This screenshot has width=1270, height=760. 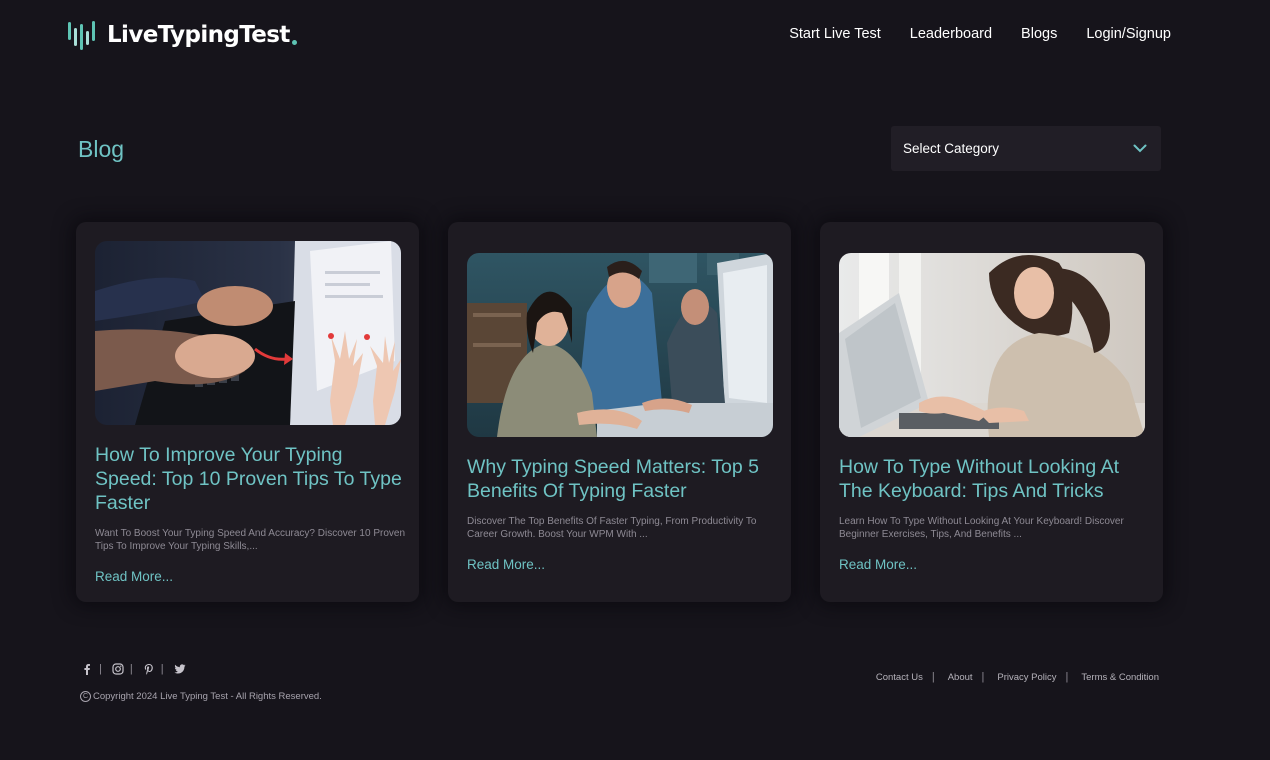 I want to click on office-typing-image, so click(x=620, y=345).